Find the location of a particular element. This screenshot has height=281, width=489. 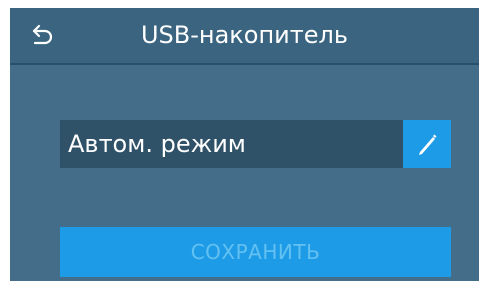

pencil-icon is located at coordinates (428, 144).